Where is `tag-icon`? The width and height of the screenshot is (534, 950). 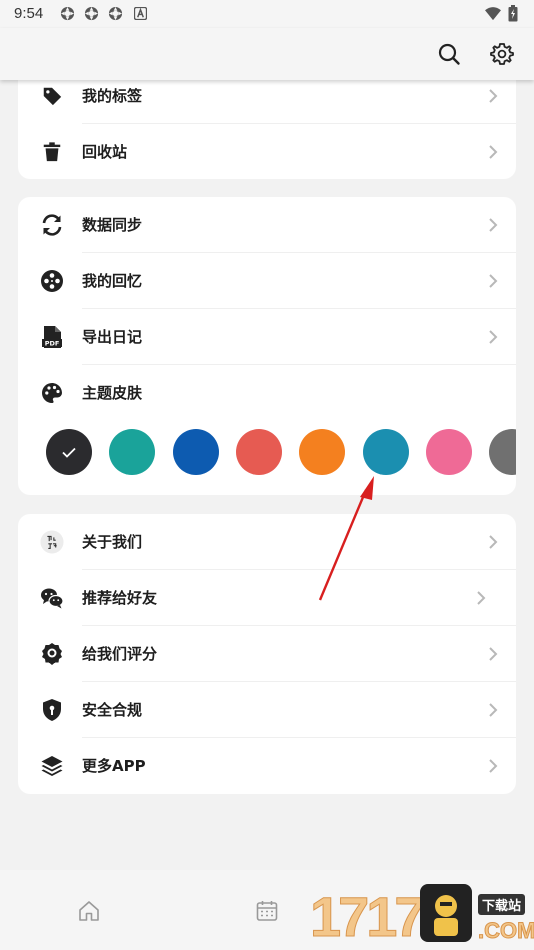 tag-icon is located at coordinates (52, 96).